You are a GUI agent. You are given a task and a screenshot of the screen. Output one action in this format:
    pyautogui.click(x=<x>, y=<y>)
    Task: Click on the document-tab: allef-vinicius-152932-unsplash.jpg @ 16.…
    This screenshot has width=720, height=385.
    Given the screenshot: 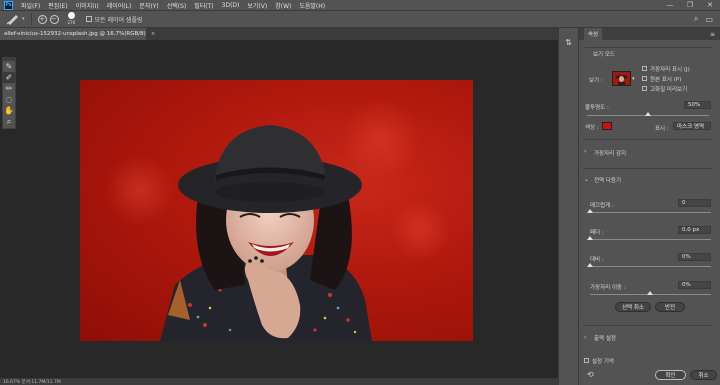 What is the action you would take?
    pyautogui.click(x=77, y=34)
    